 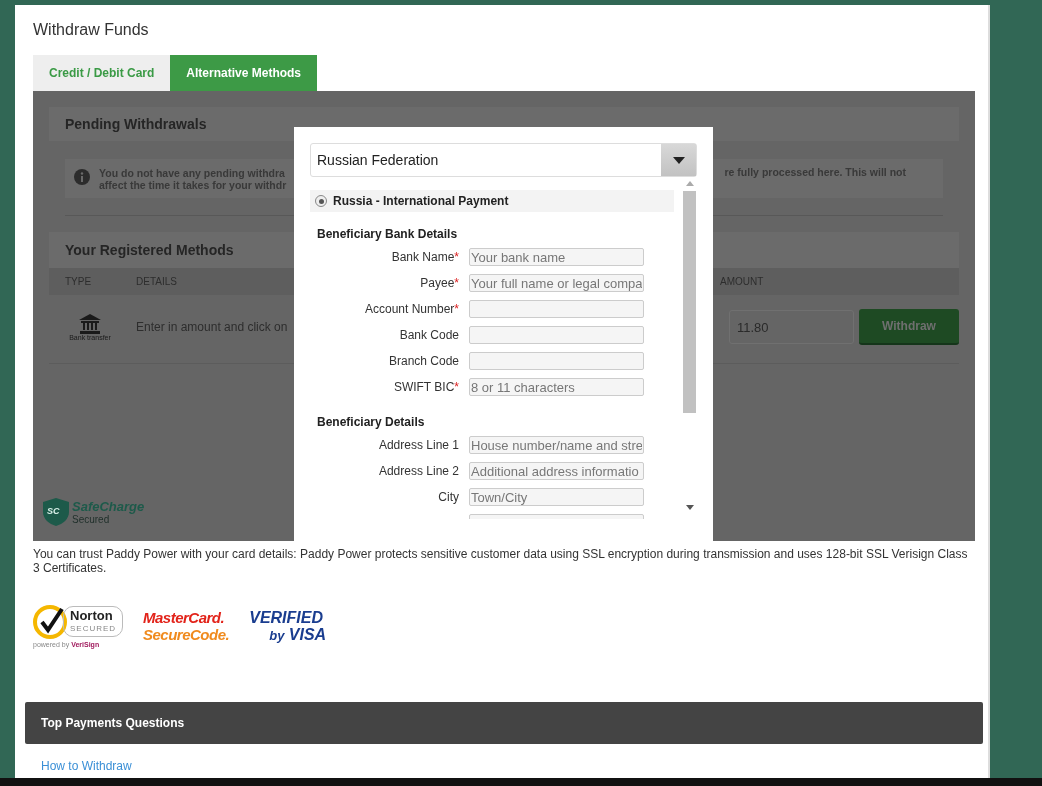 What do you see at coordinates (91, 519) in the screenshot?
I see `safecharge-tagline: Secured` at bounding box center [91, 519].